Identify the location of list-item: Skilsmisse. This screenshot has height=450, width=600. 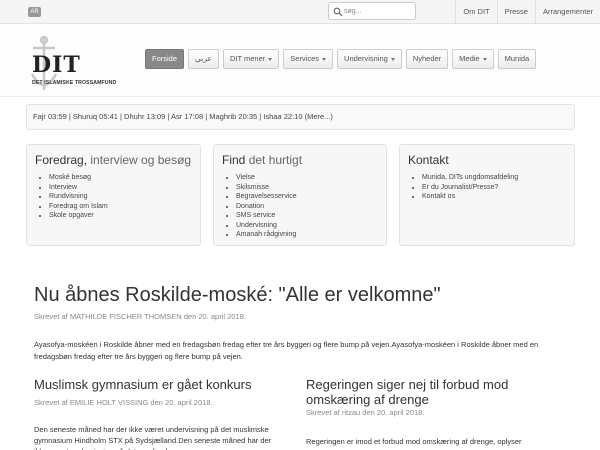
(307, 188).